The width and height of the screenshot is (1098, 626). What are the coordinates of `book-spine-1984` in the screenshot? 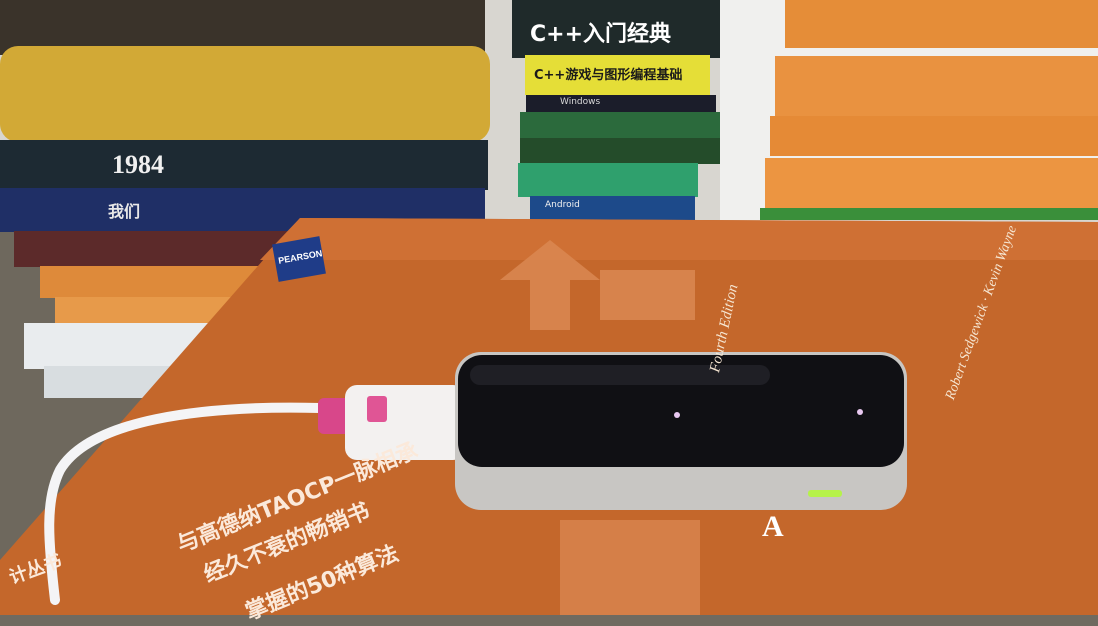 It's located at (244, 165).